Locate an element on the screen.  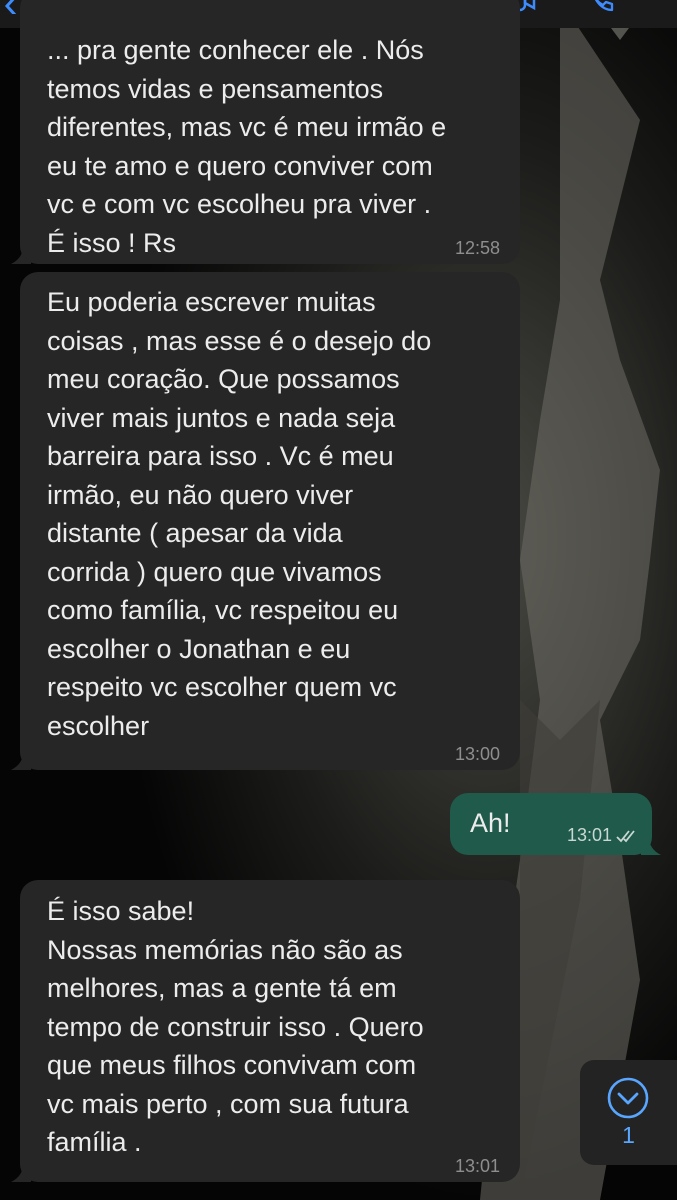
phone-icon is located at coordinates (602, 7).